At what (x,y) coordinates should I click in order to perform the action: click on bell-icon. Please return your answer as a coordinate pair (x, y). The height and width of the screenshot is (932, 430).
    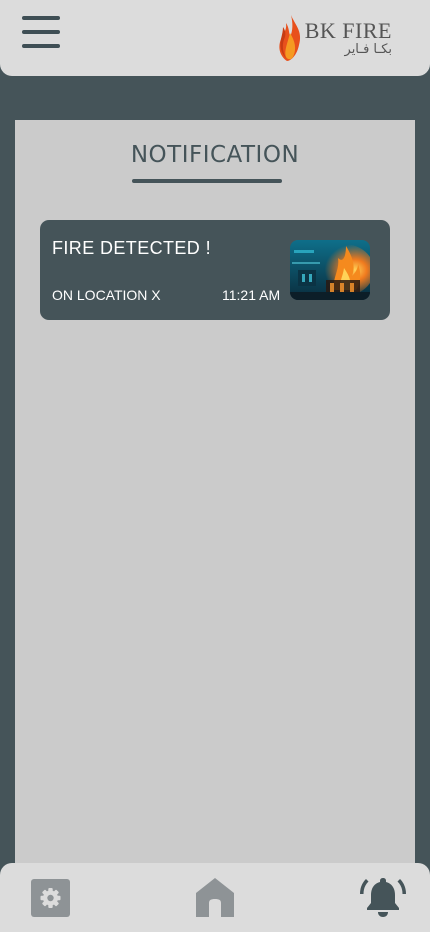
    Looking at the image, I should click on (383, 897).